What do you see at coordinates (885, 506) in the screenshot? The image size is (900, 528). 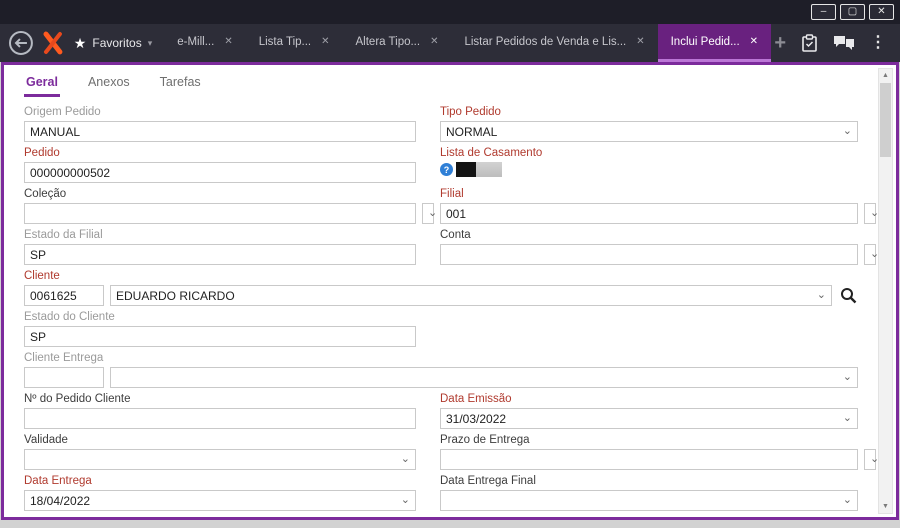 I see `scroll-down-icon: ▼` at bounding box center [885, 506].